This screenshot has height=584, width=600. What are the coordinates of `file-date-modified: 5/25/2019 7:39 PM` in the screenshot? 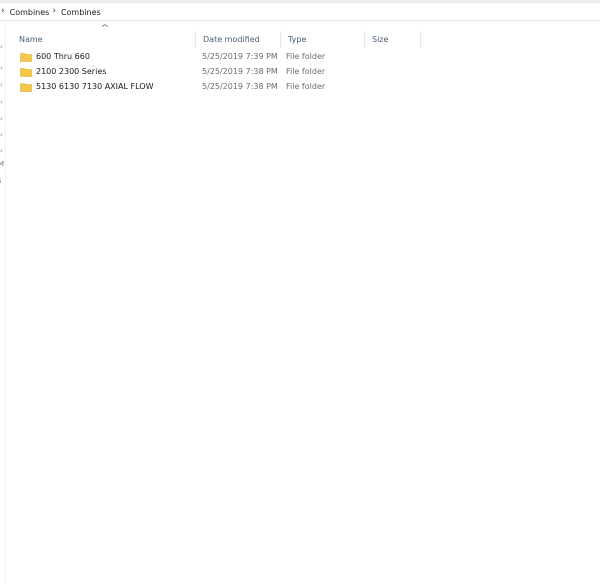 It's located at (240, 56).